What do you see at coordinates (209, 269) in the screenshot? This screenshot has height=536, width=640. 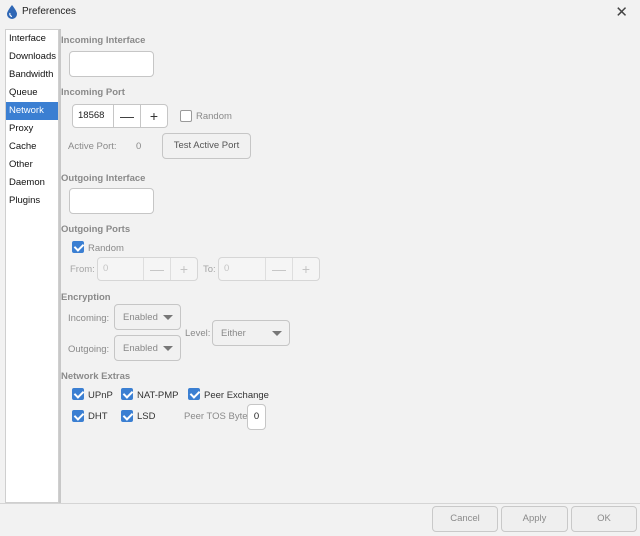 I see `to-label: To:` at bounding box center [209, 269].